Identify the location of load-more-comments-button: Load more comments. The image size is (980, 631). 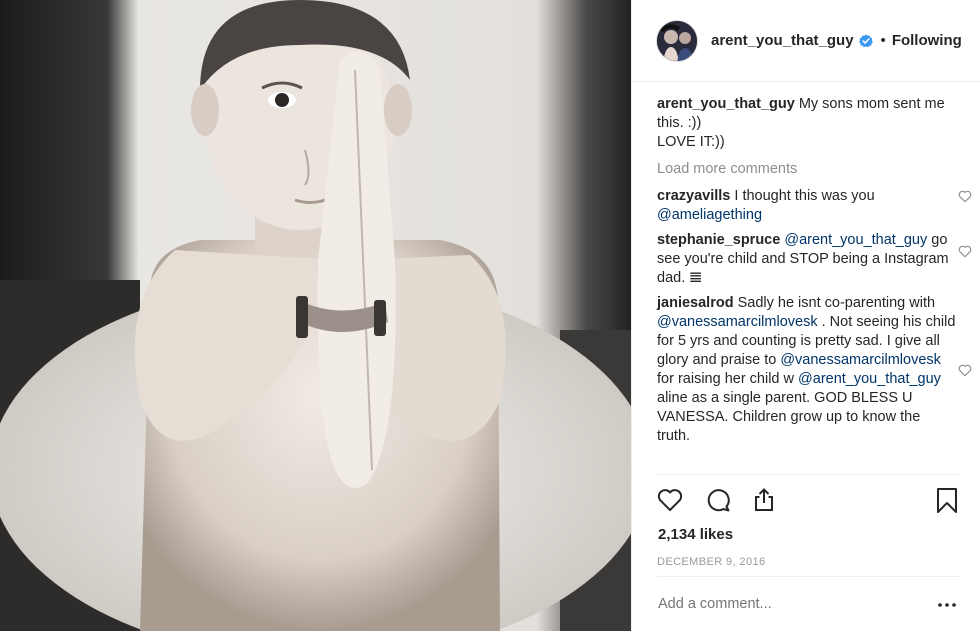
(809, 169).